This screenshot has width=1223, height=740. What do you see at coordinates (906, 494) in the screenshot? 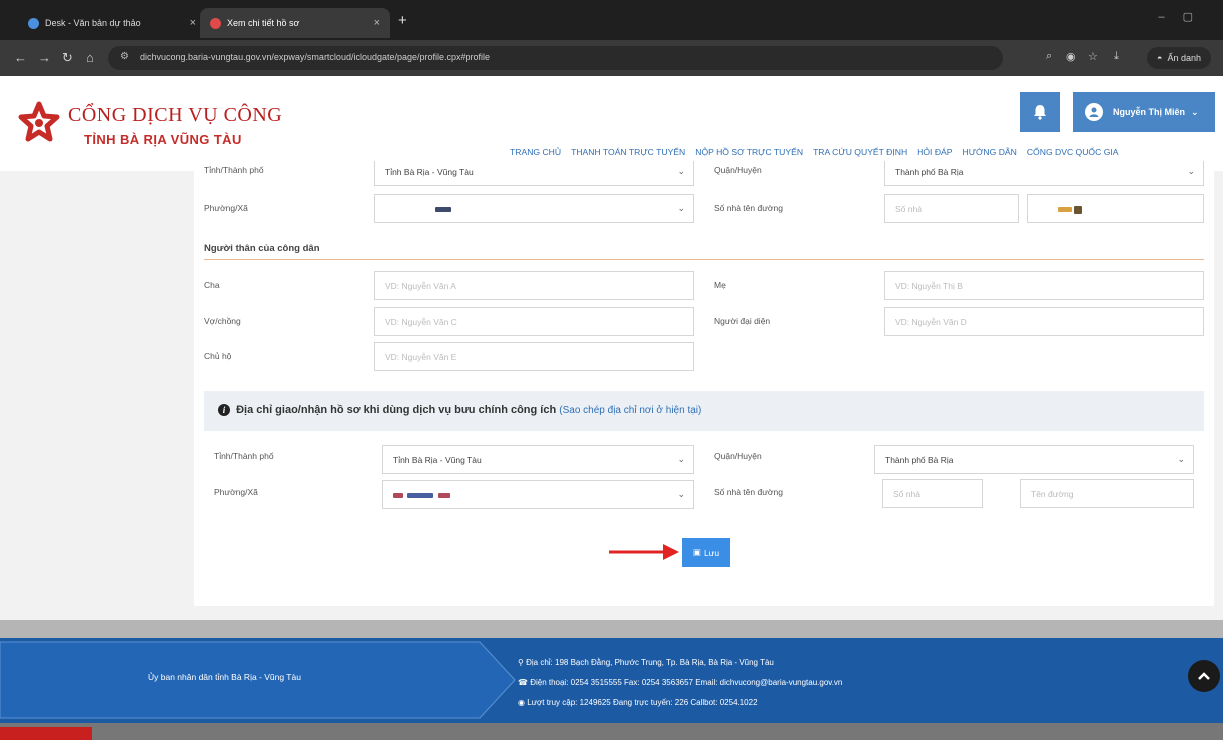
I see `postal-house-number-placeholder: Số nhà` at bounding box center [906, 494].